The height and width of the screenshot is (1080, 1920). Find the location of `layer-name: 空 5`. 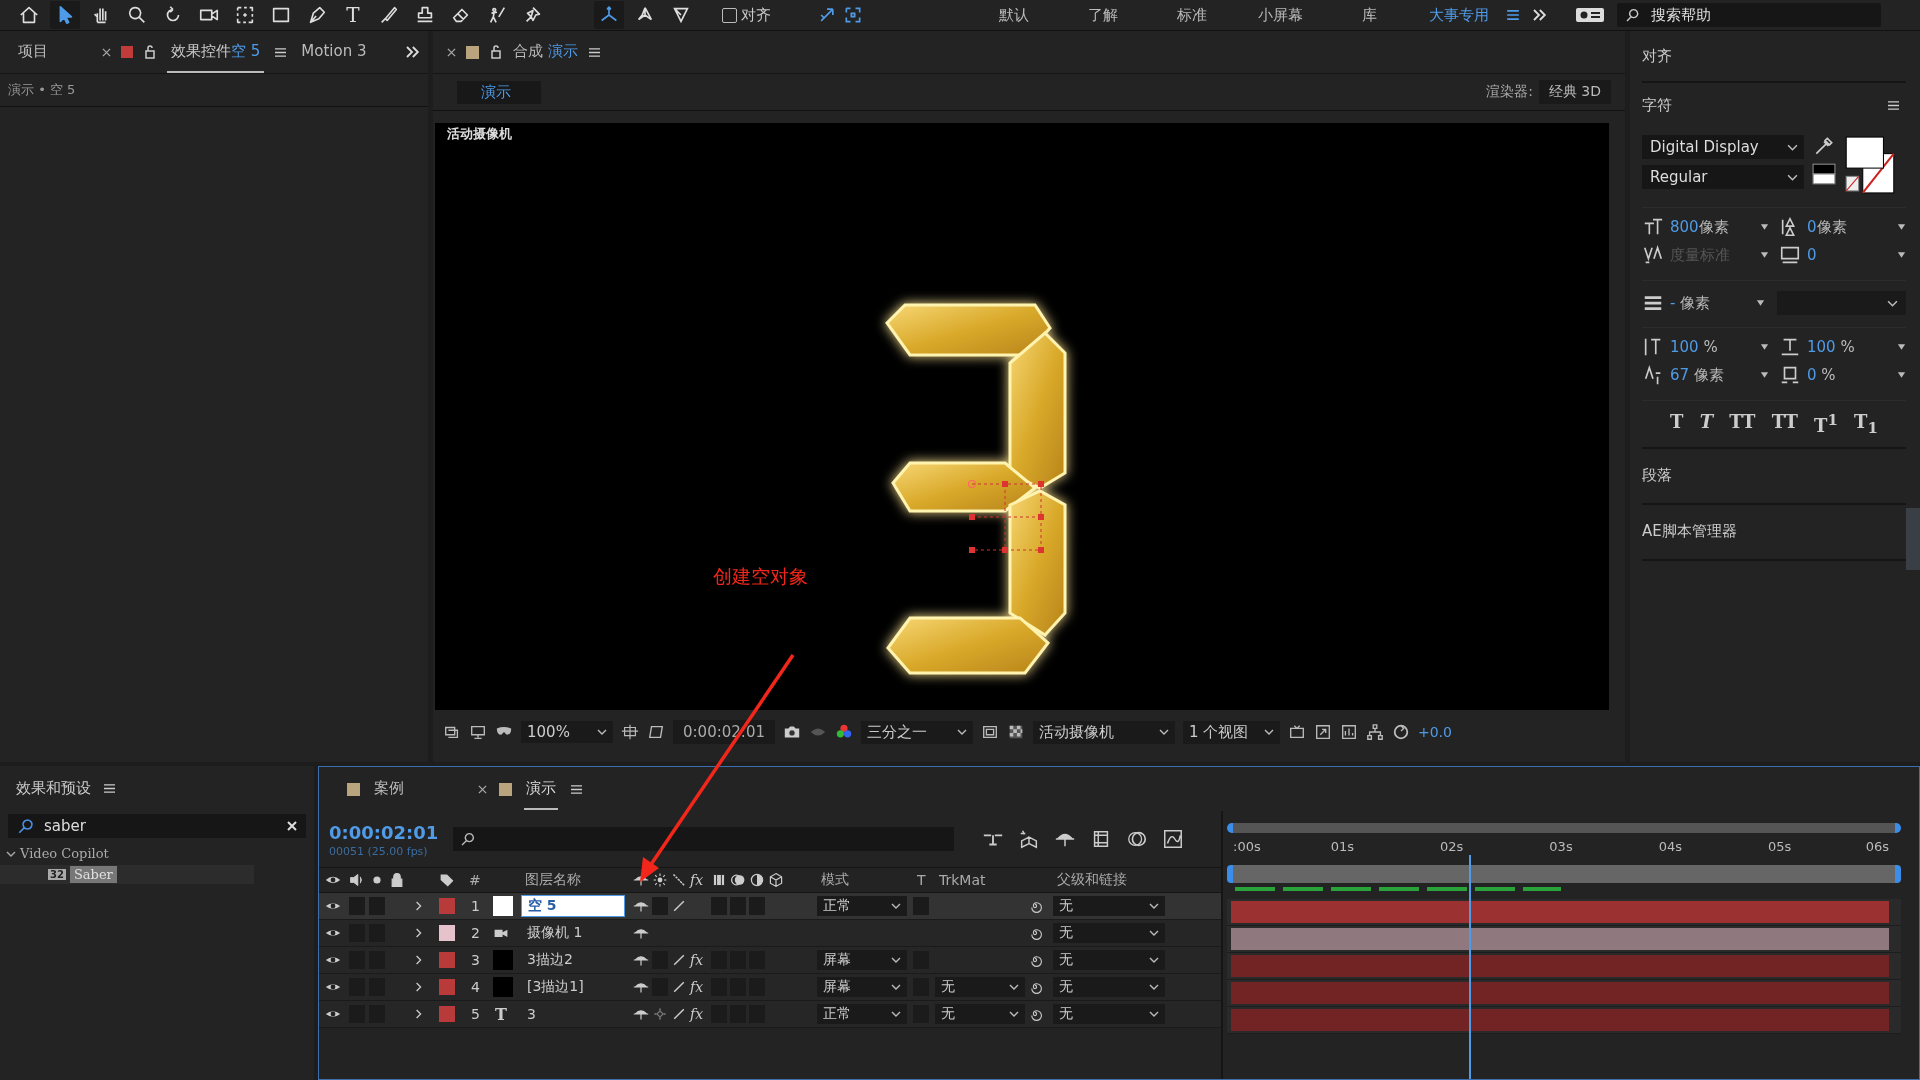

layer-name: 空 5 is located at coordinates (573, 906).